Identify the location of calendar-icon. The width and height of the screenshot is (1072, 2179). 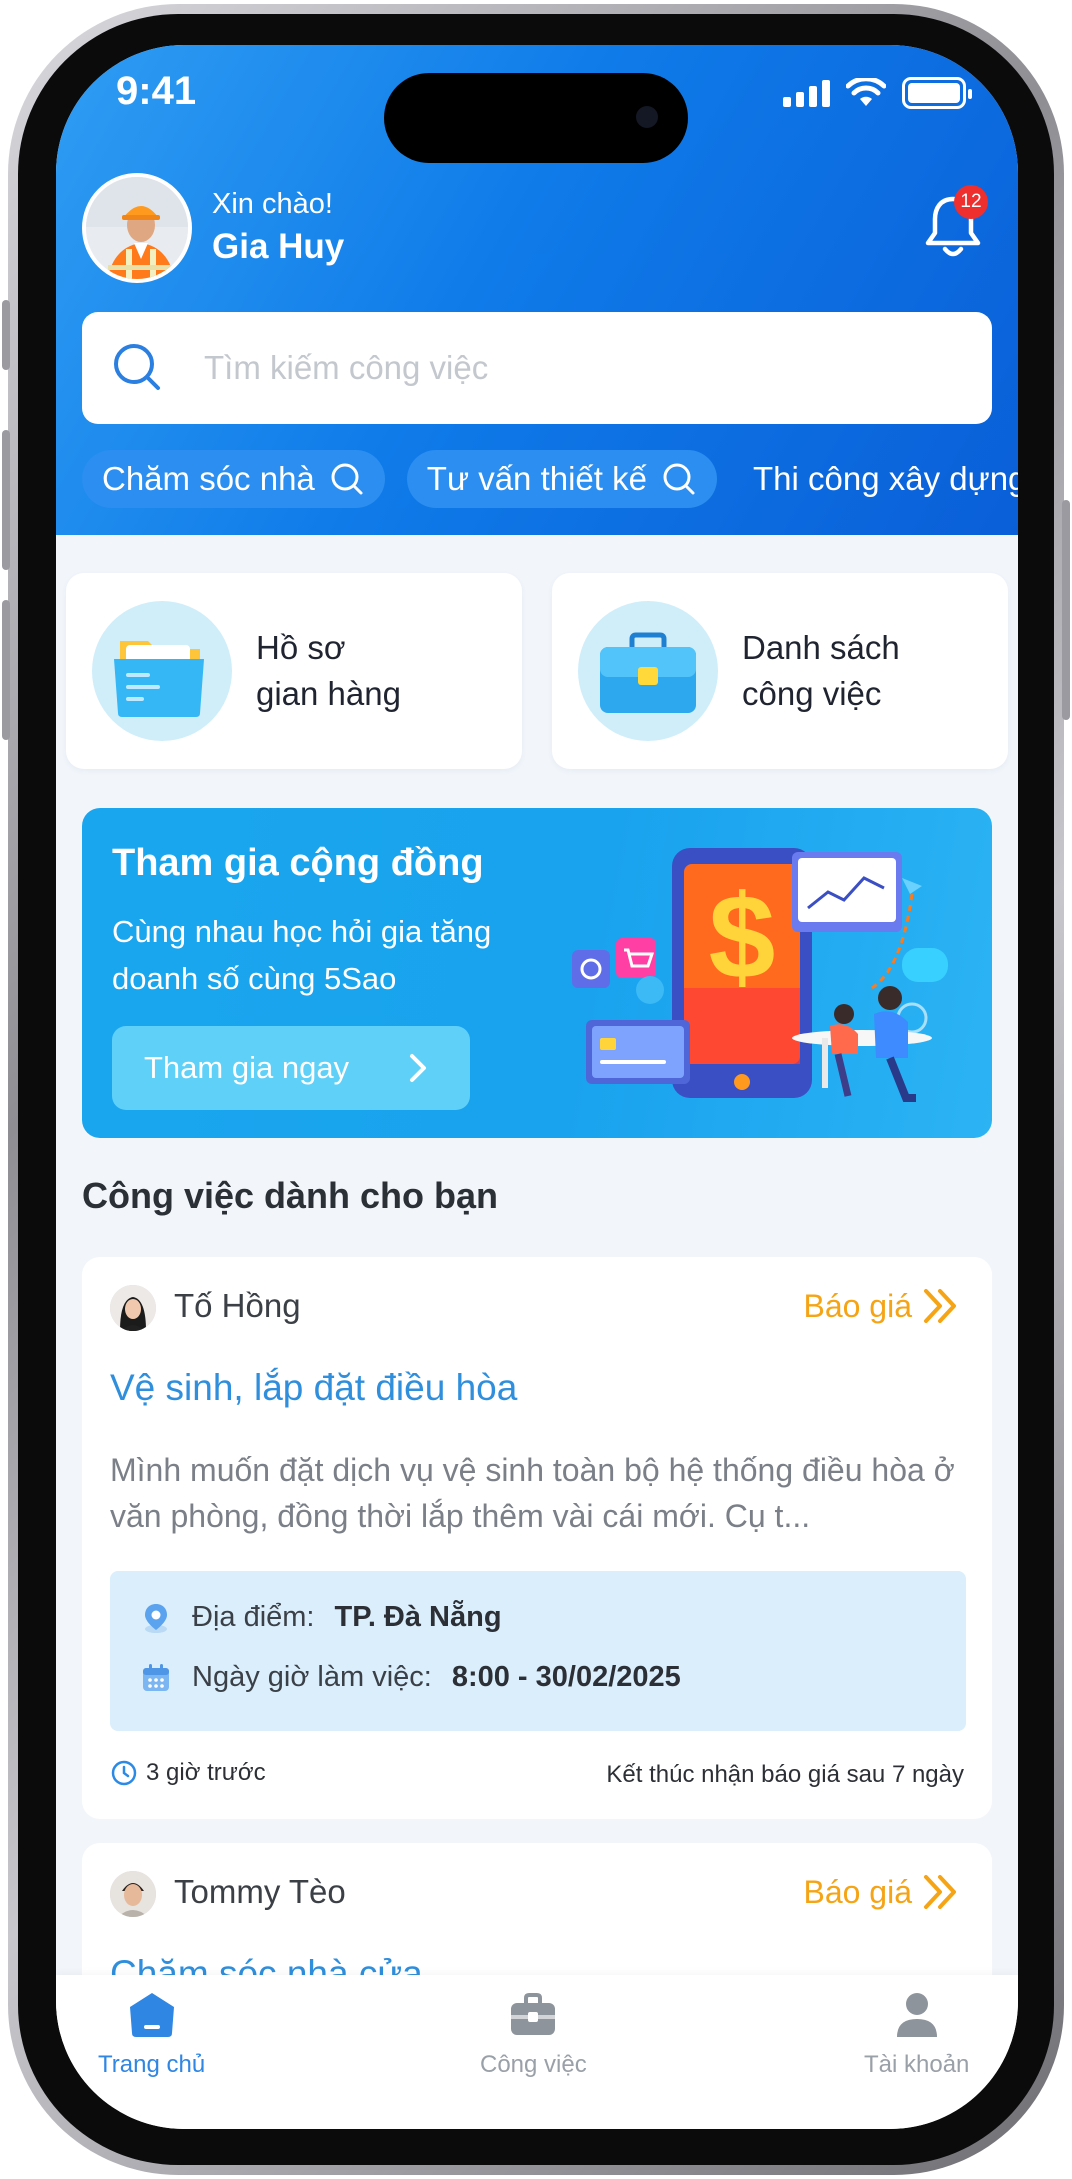
(156, 1677).